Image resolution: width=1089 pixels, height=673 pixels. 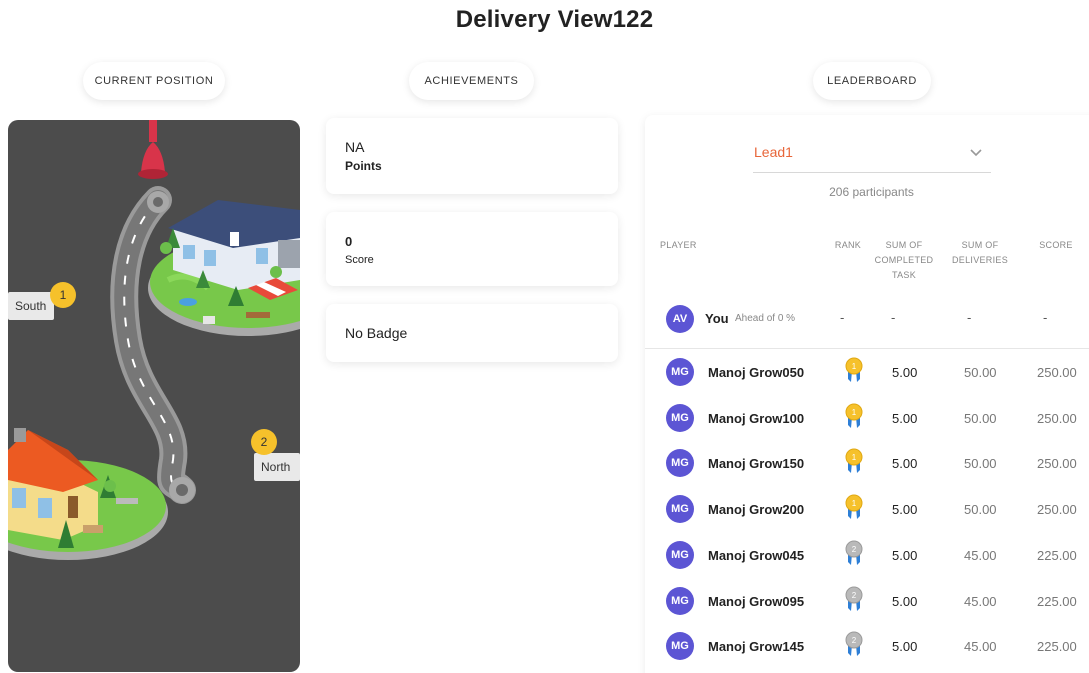 I want to click on map-label-south: South, so click(x=31, y=306).